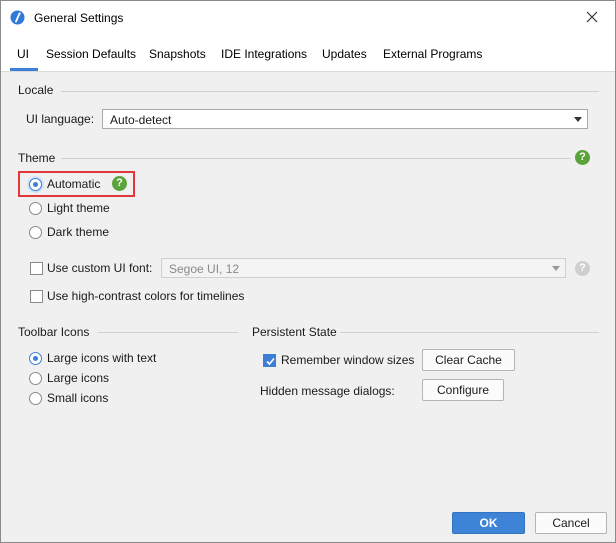 The width and height of the screenshot is (616, 543). I want to click on toolbar-icons-section-title: Toolbar Icons, so click(54, 332).